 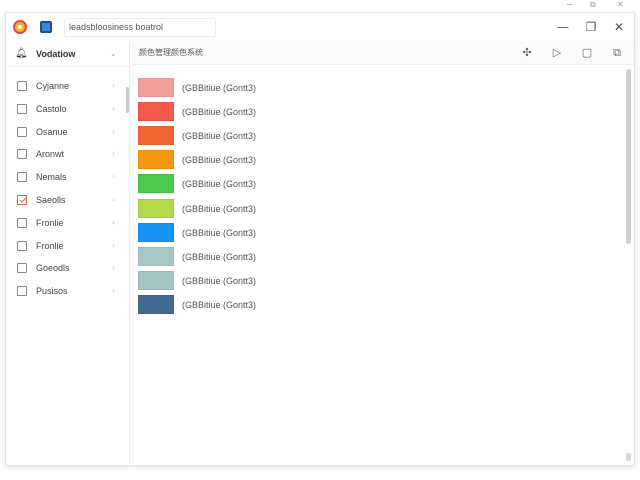 I want to click on address-field: leadsbloosiness boatrol, so click(x=140, y=27).